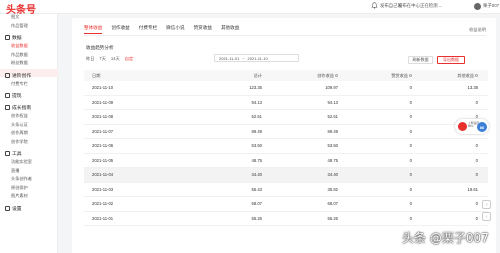  I want to click on sidebar-group-label: 工具, so click(17, 154).